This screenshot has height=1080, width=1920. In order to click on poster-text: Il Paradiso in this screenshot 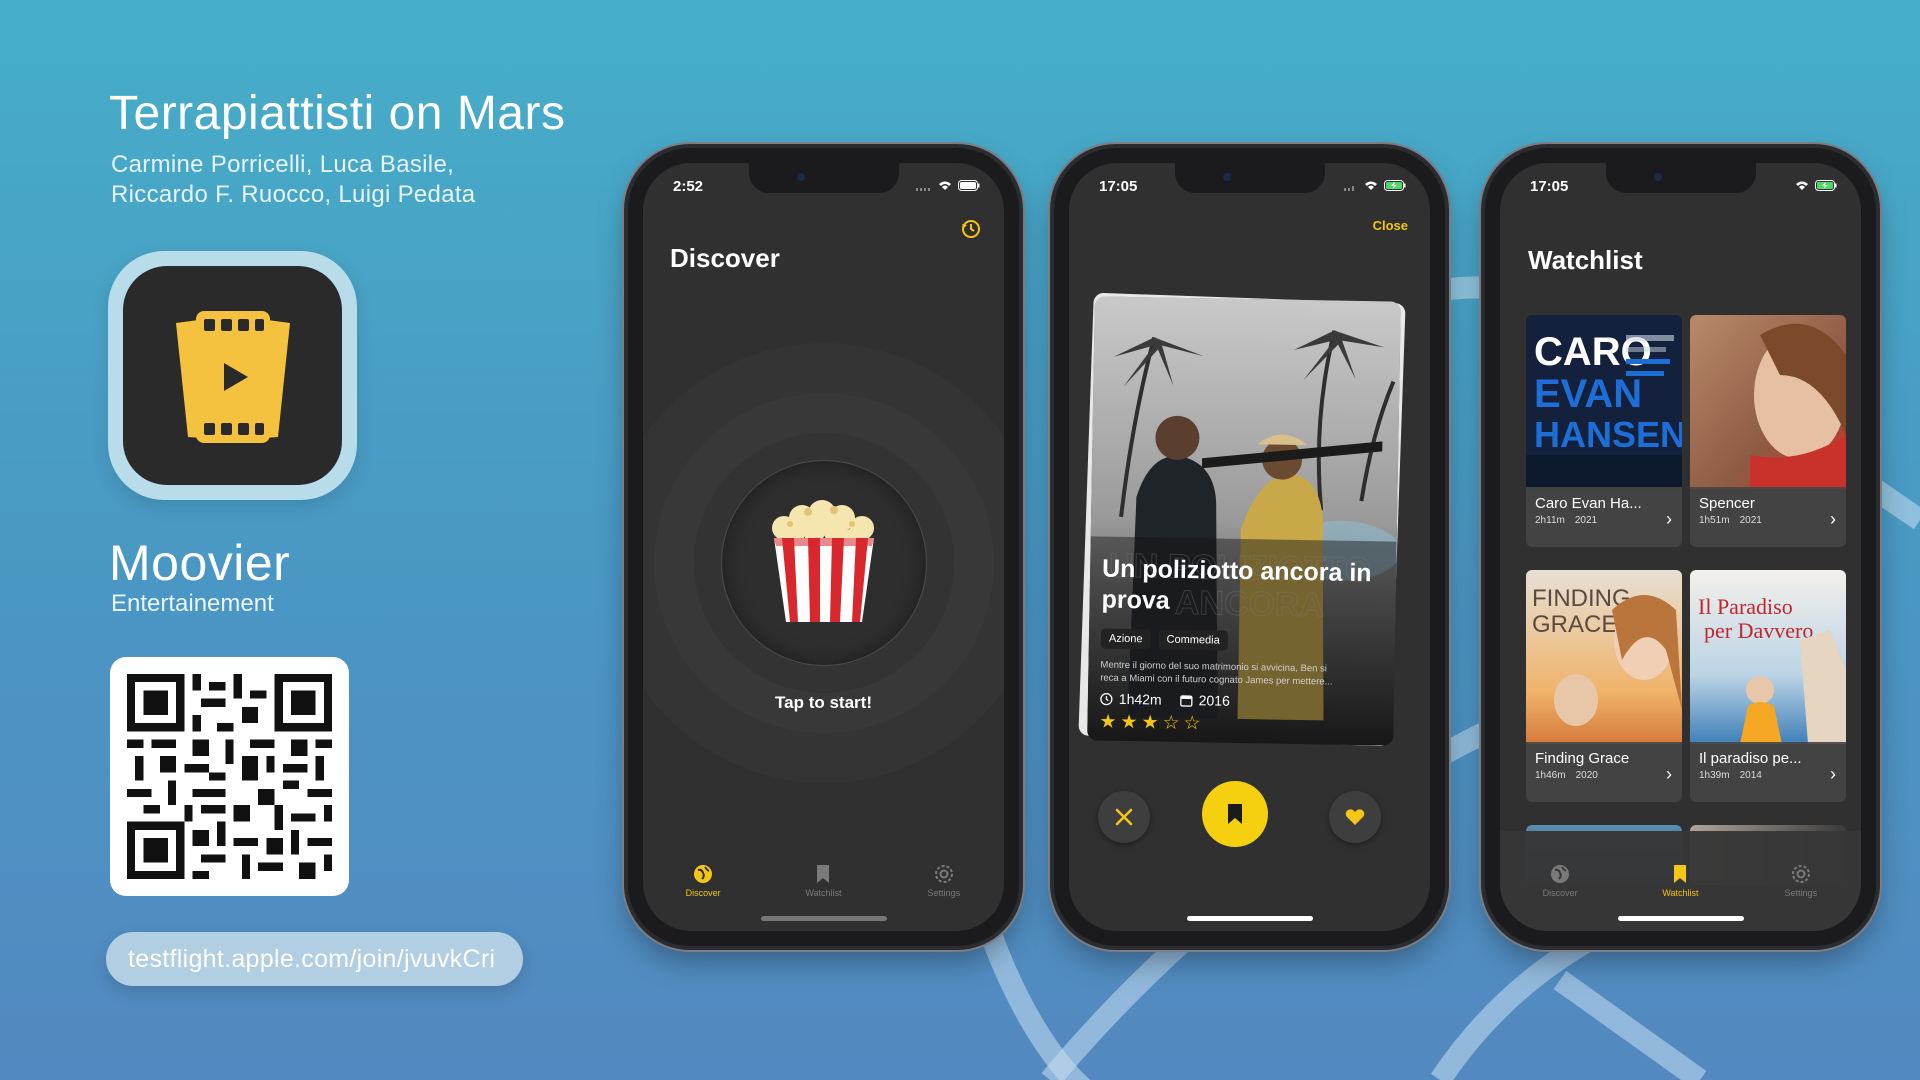, I will do `click(1745, 606)`.